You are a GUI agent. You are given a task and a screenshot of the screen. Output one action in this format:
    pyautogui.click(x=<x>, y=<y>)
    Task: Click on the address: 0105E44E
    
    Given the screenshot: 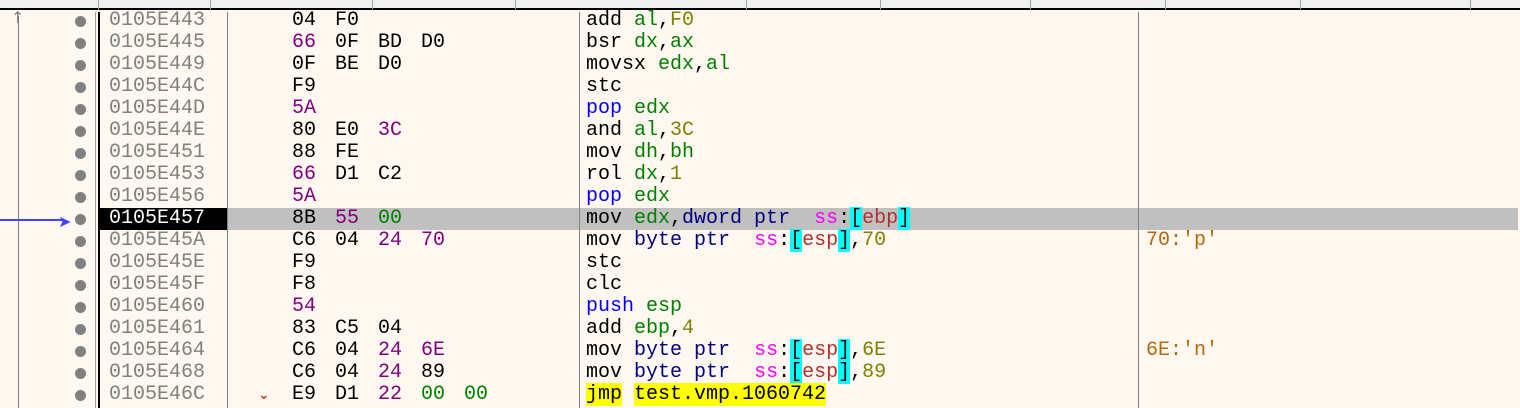 What is the action you would take?
    pyautogui.click(x=163, y=131)
    